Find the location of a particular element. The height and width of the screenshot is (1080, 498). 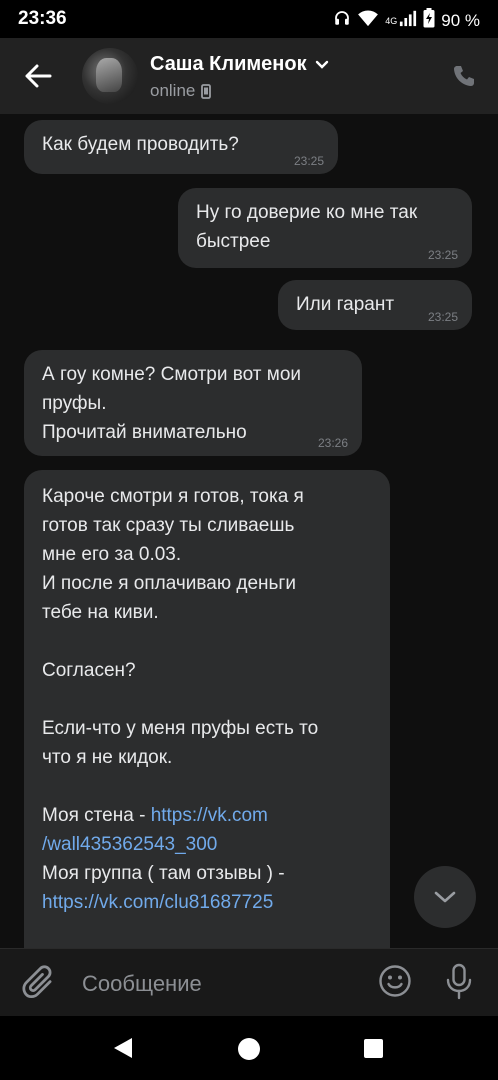

nav-back-button is located at coordinates (123, 1050).